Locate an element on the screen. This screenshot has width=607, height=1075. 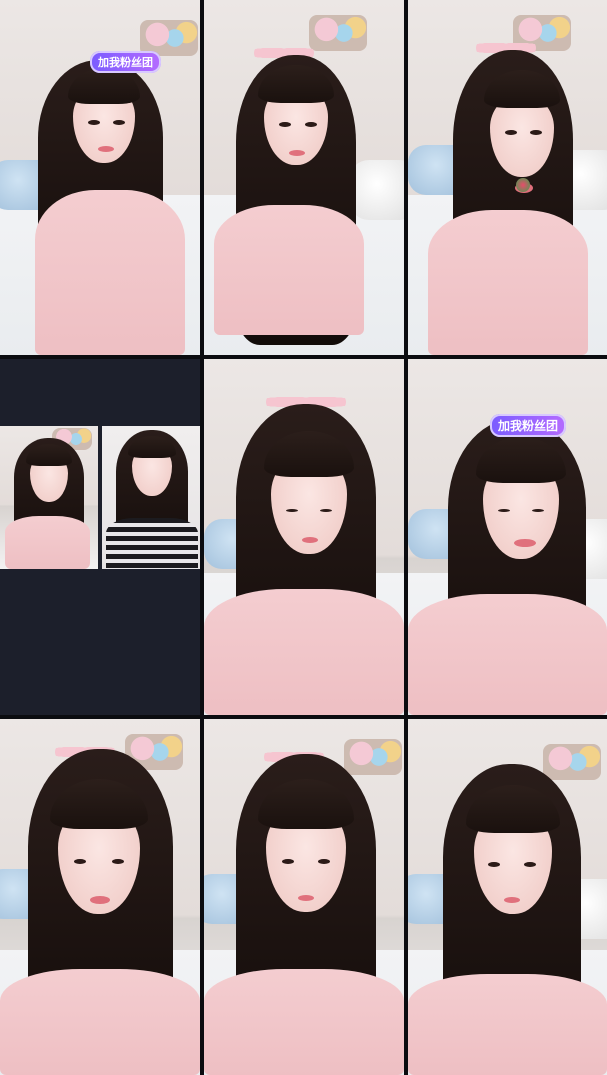
split-right is located at coordinates (151, 497).